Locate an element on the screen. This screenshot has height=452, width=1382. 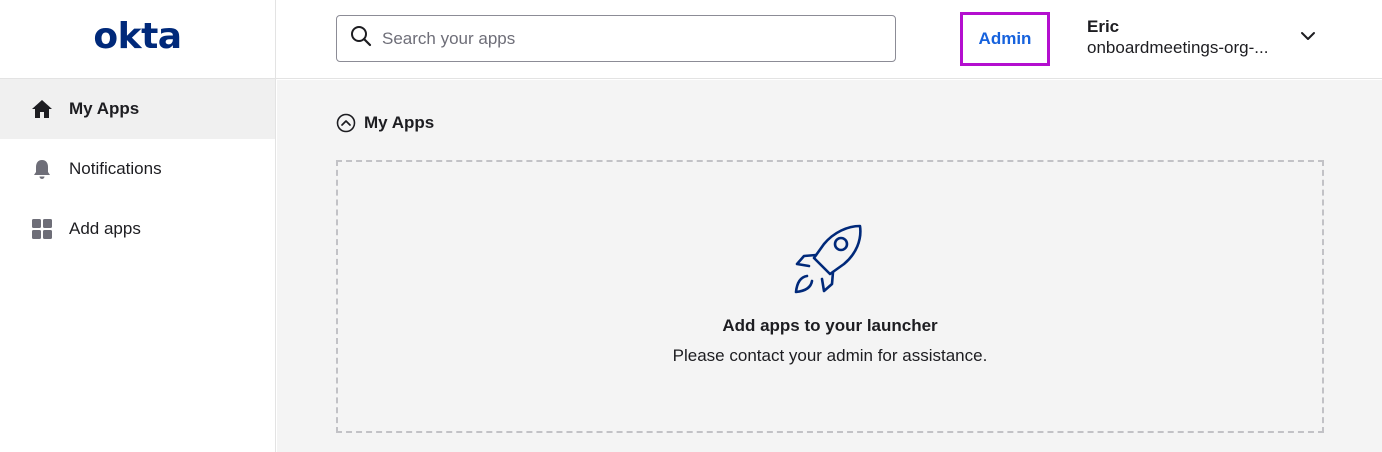
sidebar-item-label: My Apps is located at coordinates (104, 108).